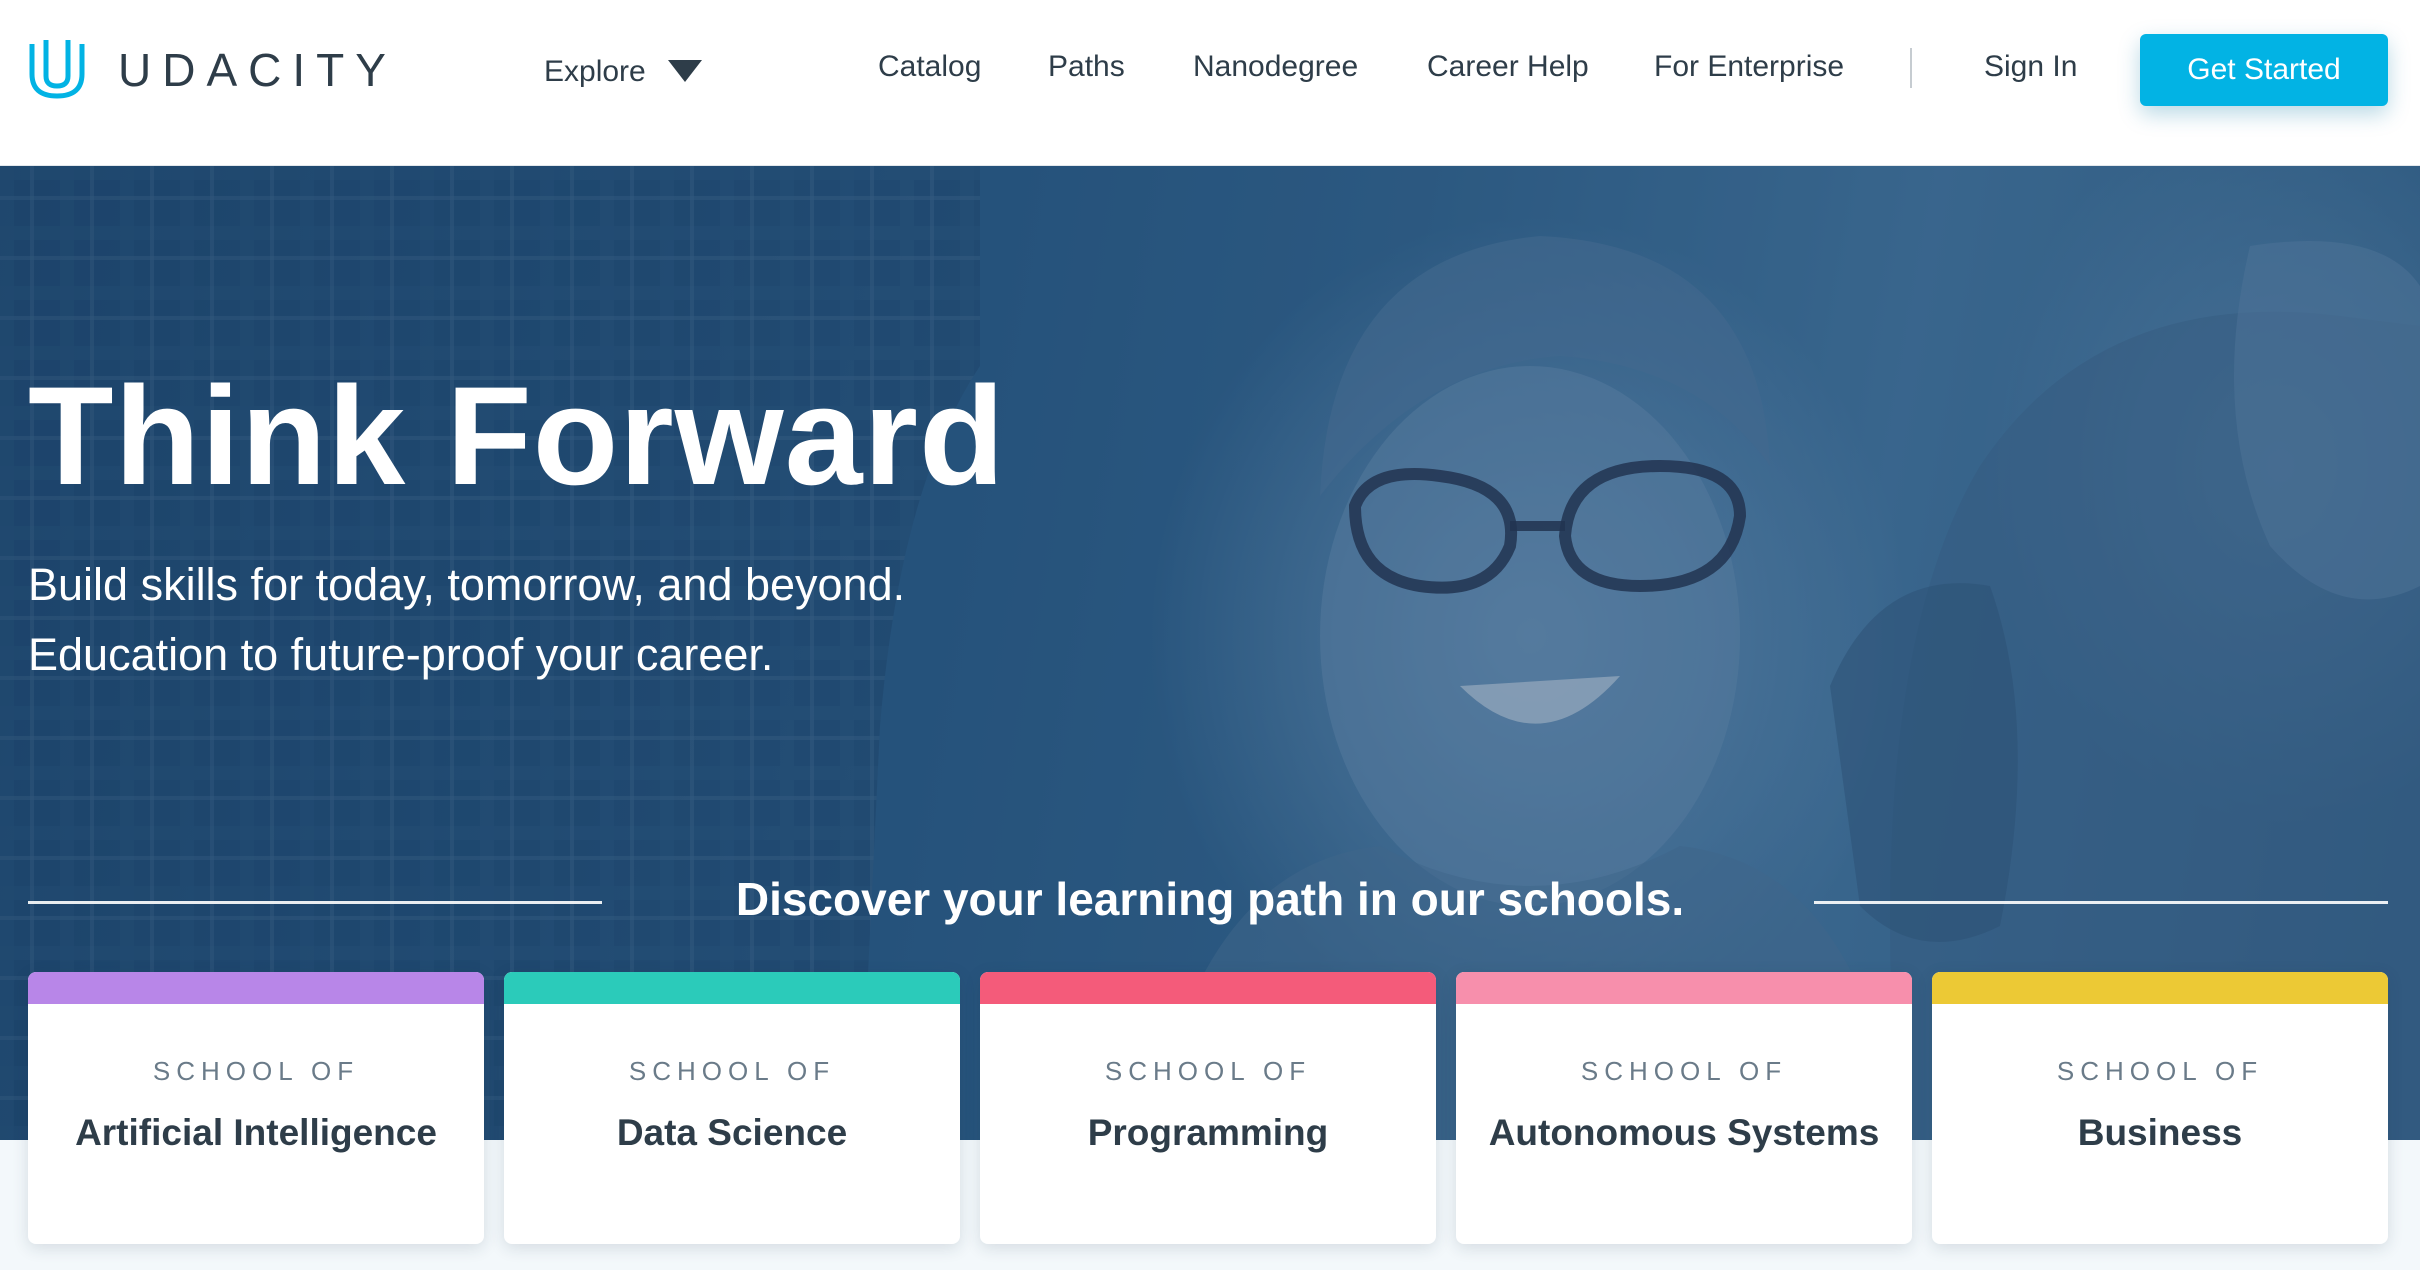 The width and height of the screenshot is (2420, 1270). What do you see at coordinates (257, 70) in the screenshot?
I see `brand-name: UDACITY` at bounding box center [257, 70].